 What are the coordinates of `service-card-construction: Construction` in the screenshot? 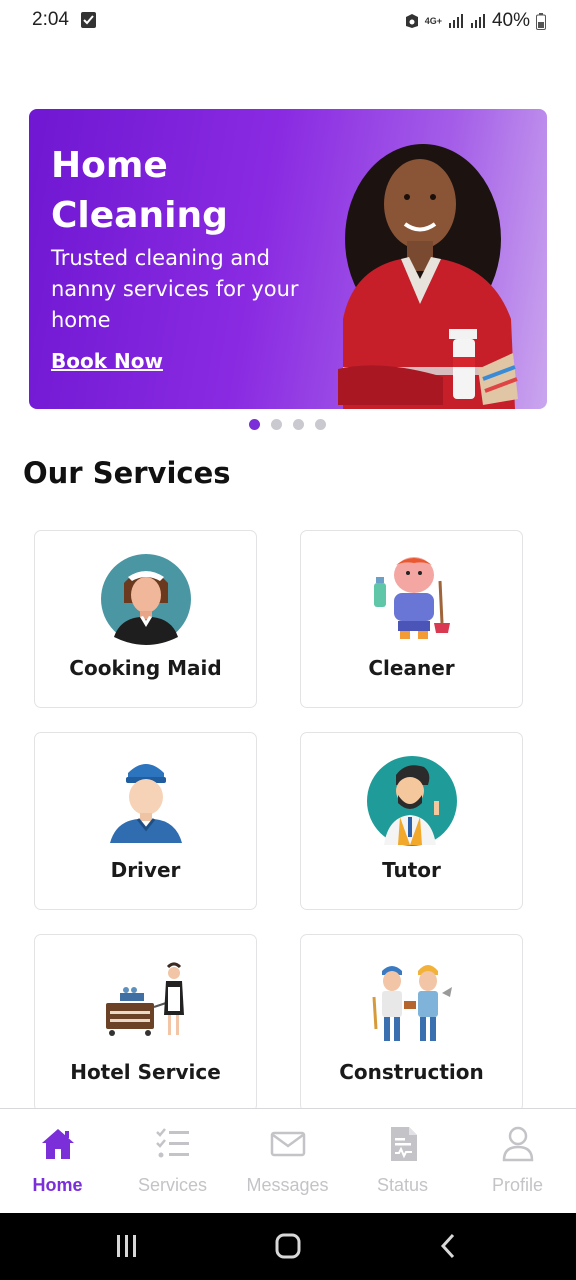 It's located at (411, 1023).